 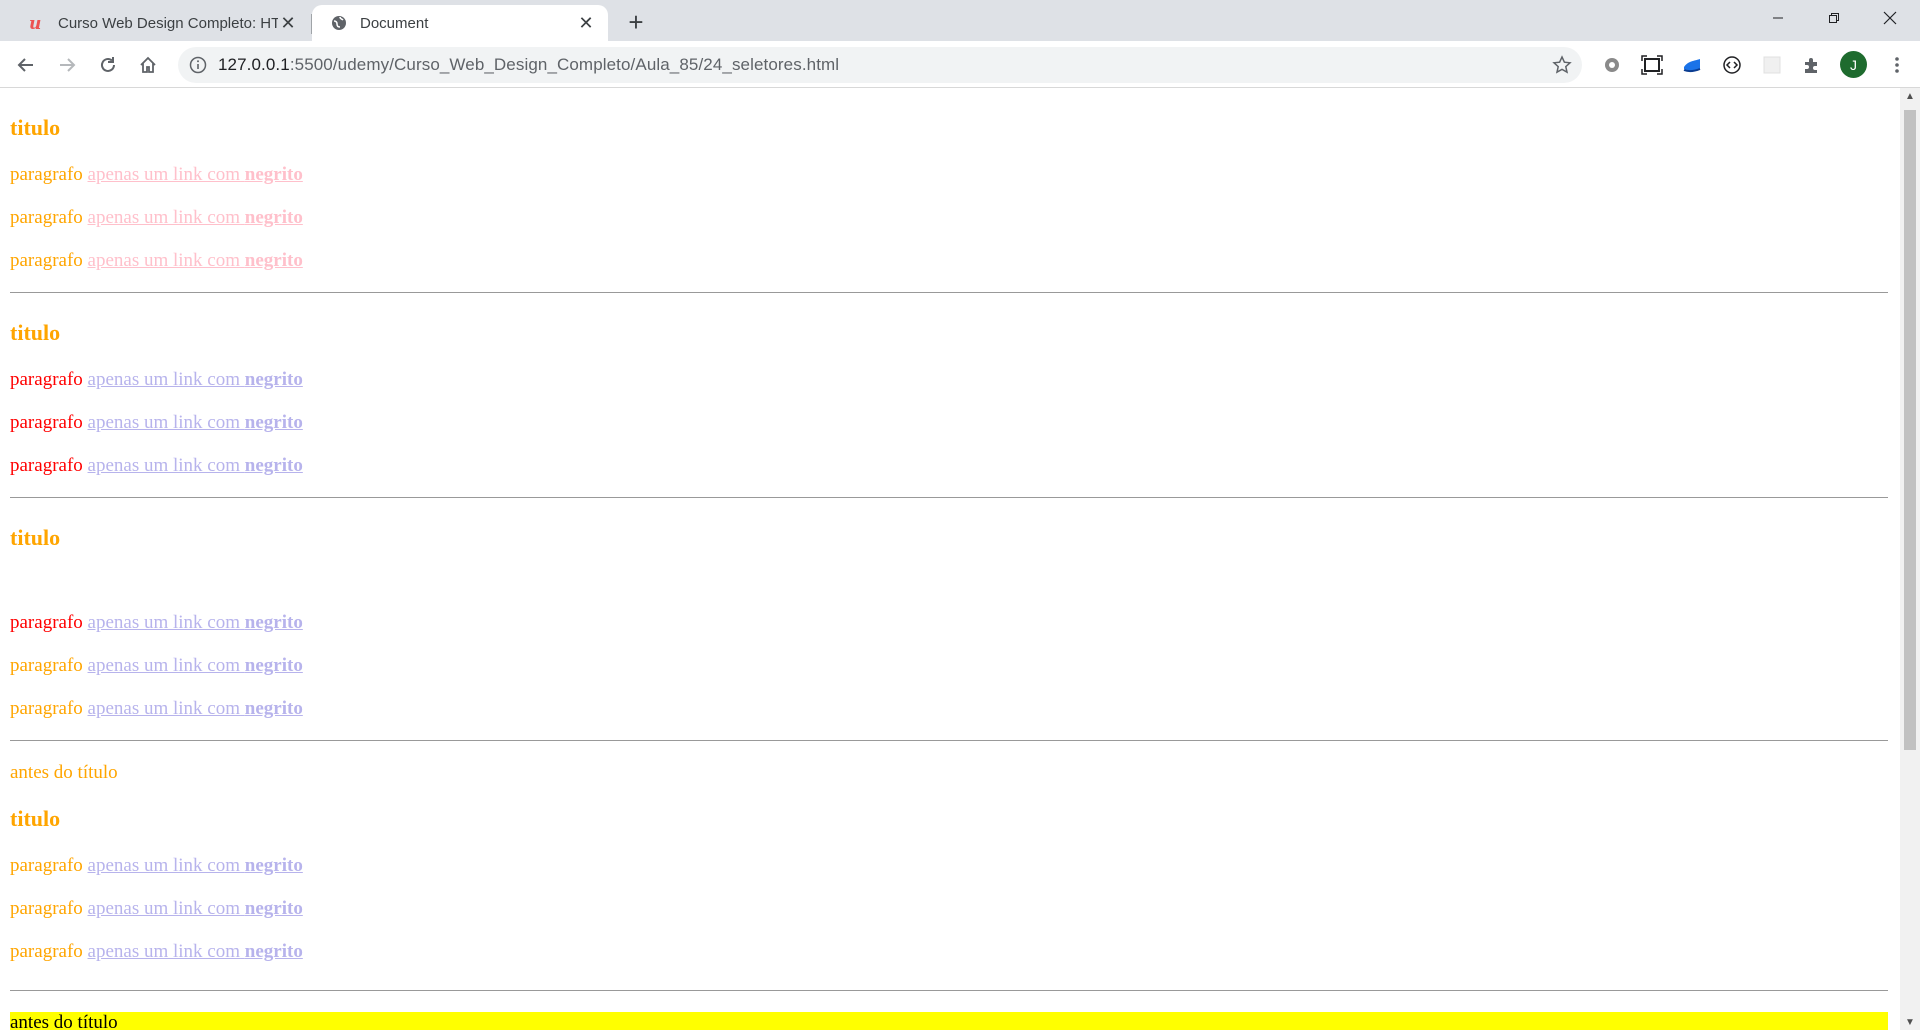 I want to click on profile-avatar: J, so click(x=1853, y=64).